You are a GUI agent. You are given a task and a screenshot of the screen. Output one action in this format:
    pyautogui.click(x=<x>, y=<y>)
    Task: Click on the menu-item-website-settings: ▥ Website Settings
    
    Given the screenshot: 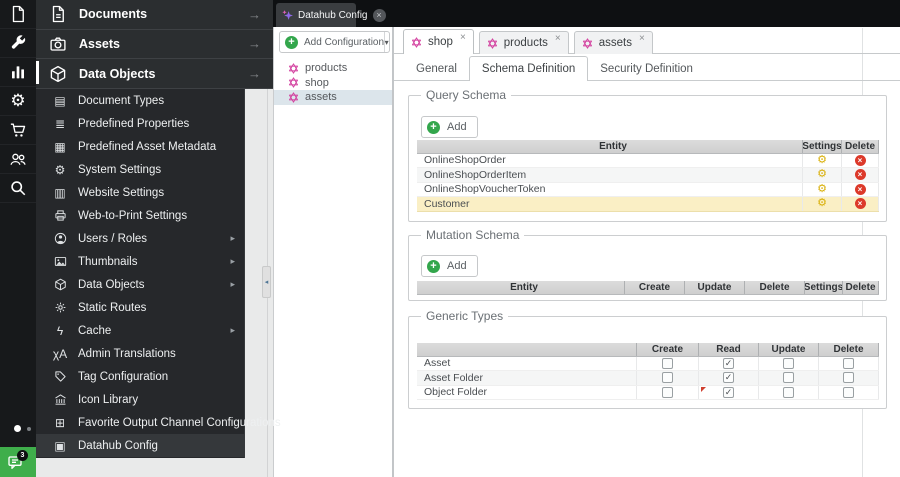 What is the action you would take?
    pyautogui.click(x=140, y=192)
    